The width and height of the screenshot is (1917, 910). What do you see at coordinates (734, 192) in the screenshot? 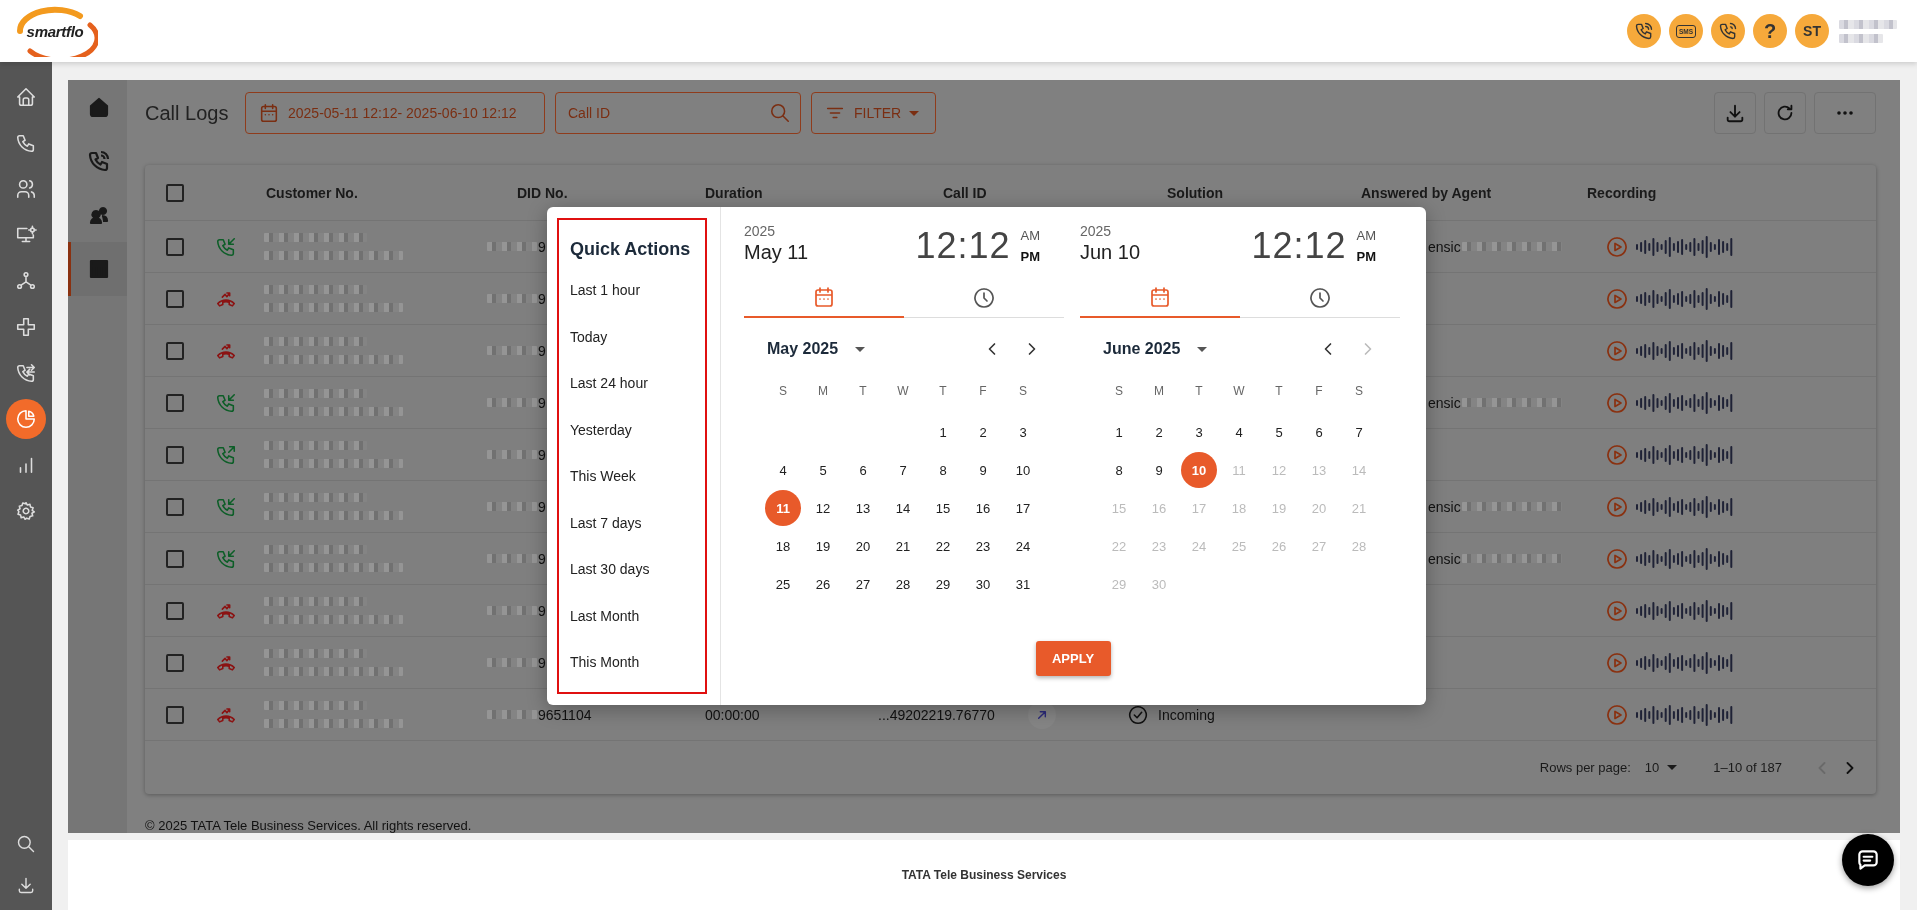
I see `column-header: Duration` at bounding box center [734, 192].